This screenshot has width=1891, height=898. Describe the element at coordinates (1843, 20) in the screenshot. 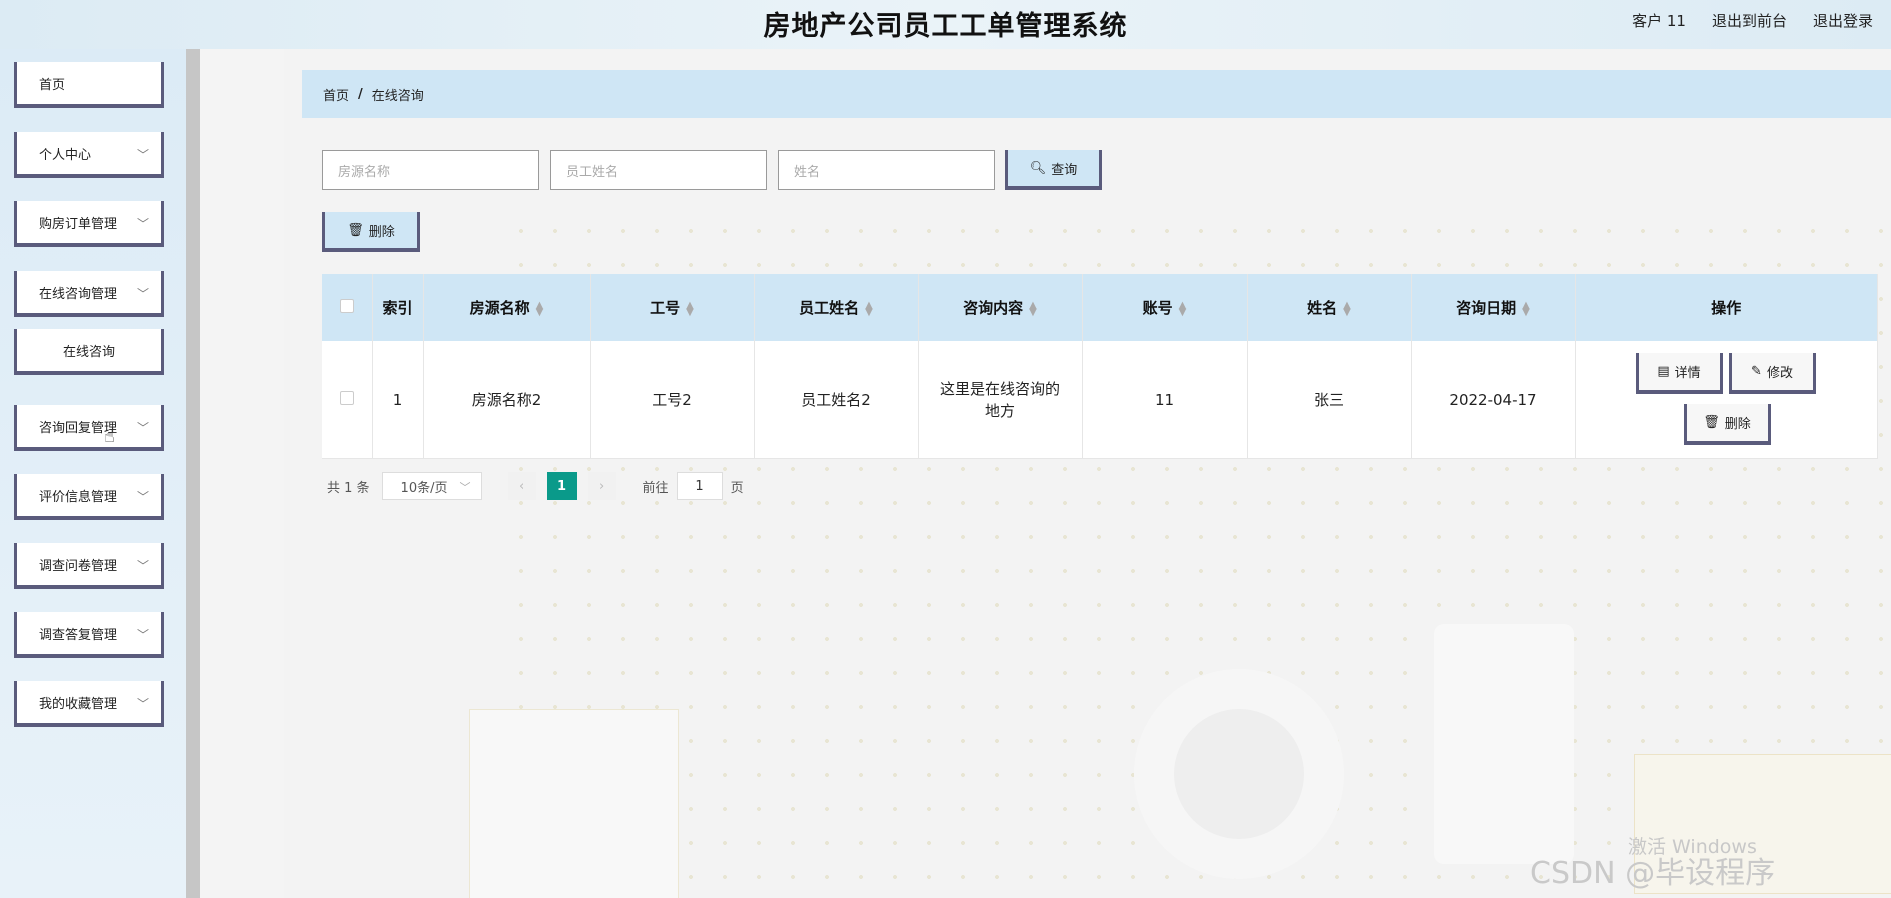

I see `logout-link: 退出登录` at that location.